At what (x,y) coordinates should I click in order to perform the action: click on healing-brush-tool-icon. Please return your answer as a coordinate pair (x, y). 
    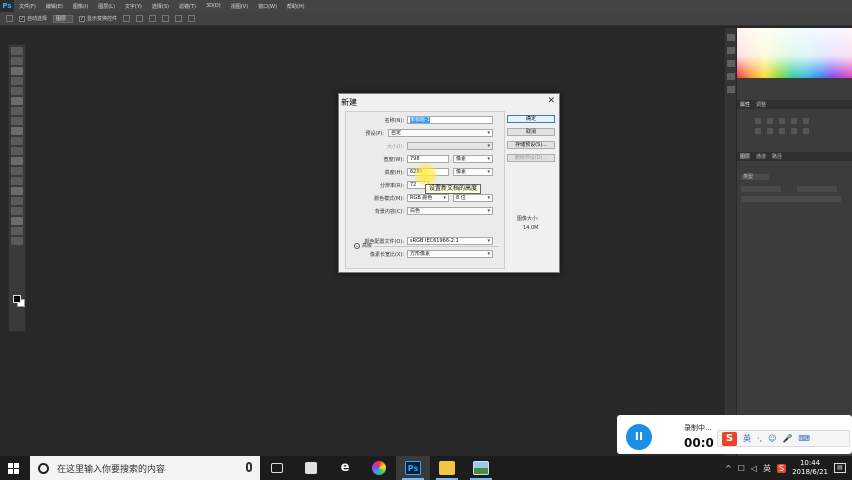
    Looking at the image, I should click on (17, 111).